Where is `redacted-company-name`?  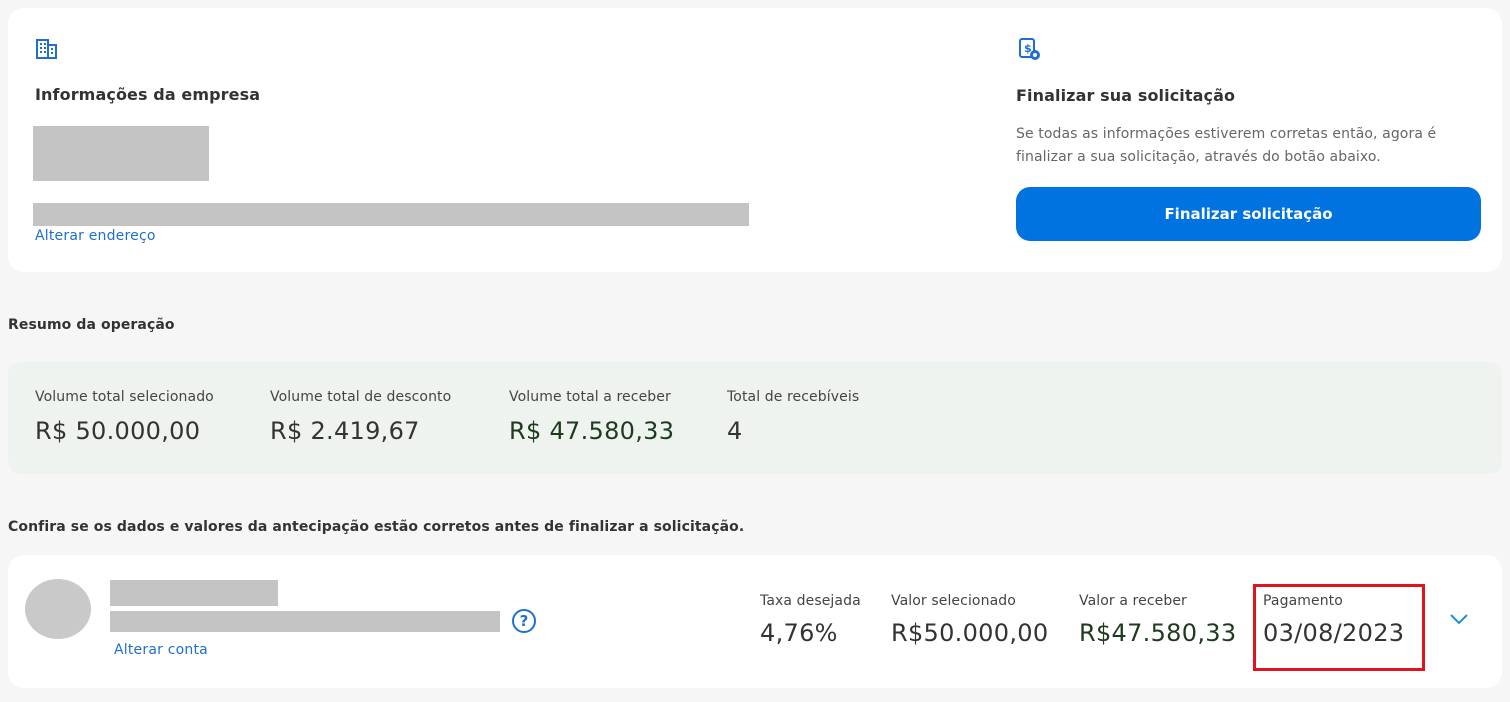
redacted-company-name is located at coordinates (121, 153).